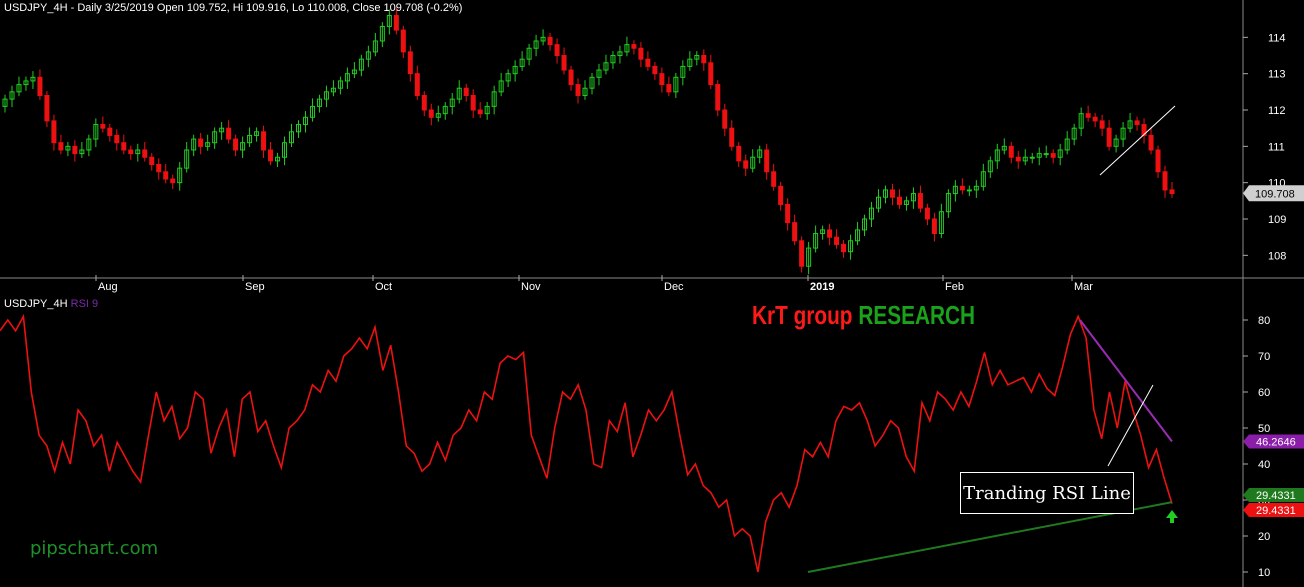 The image size is (1304, 587). I want to click on rsi-value-label: 29.4331, so click(1276, 511).